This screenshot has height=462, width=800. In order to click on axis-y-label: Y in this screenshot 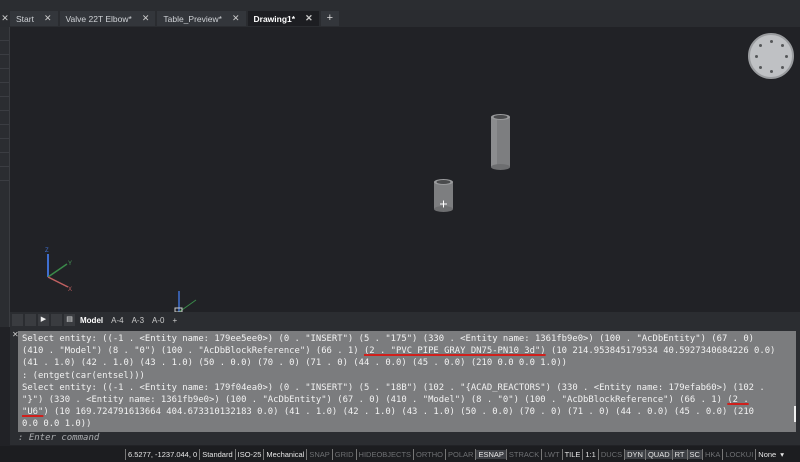, I will do `click(70, 264)`.